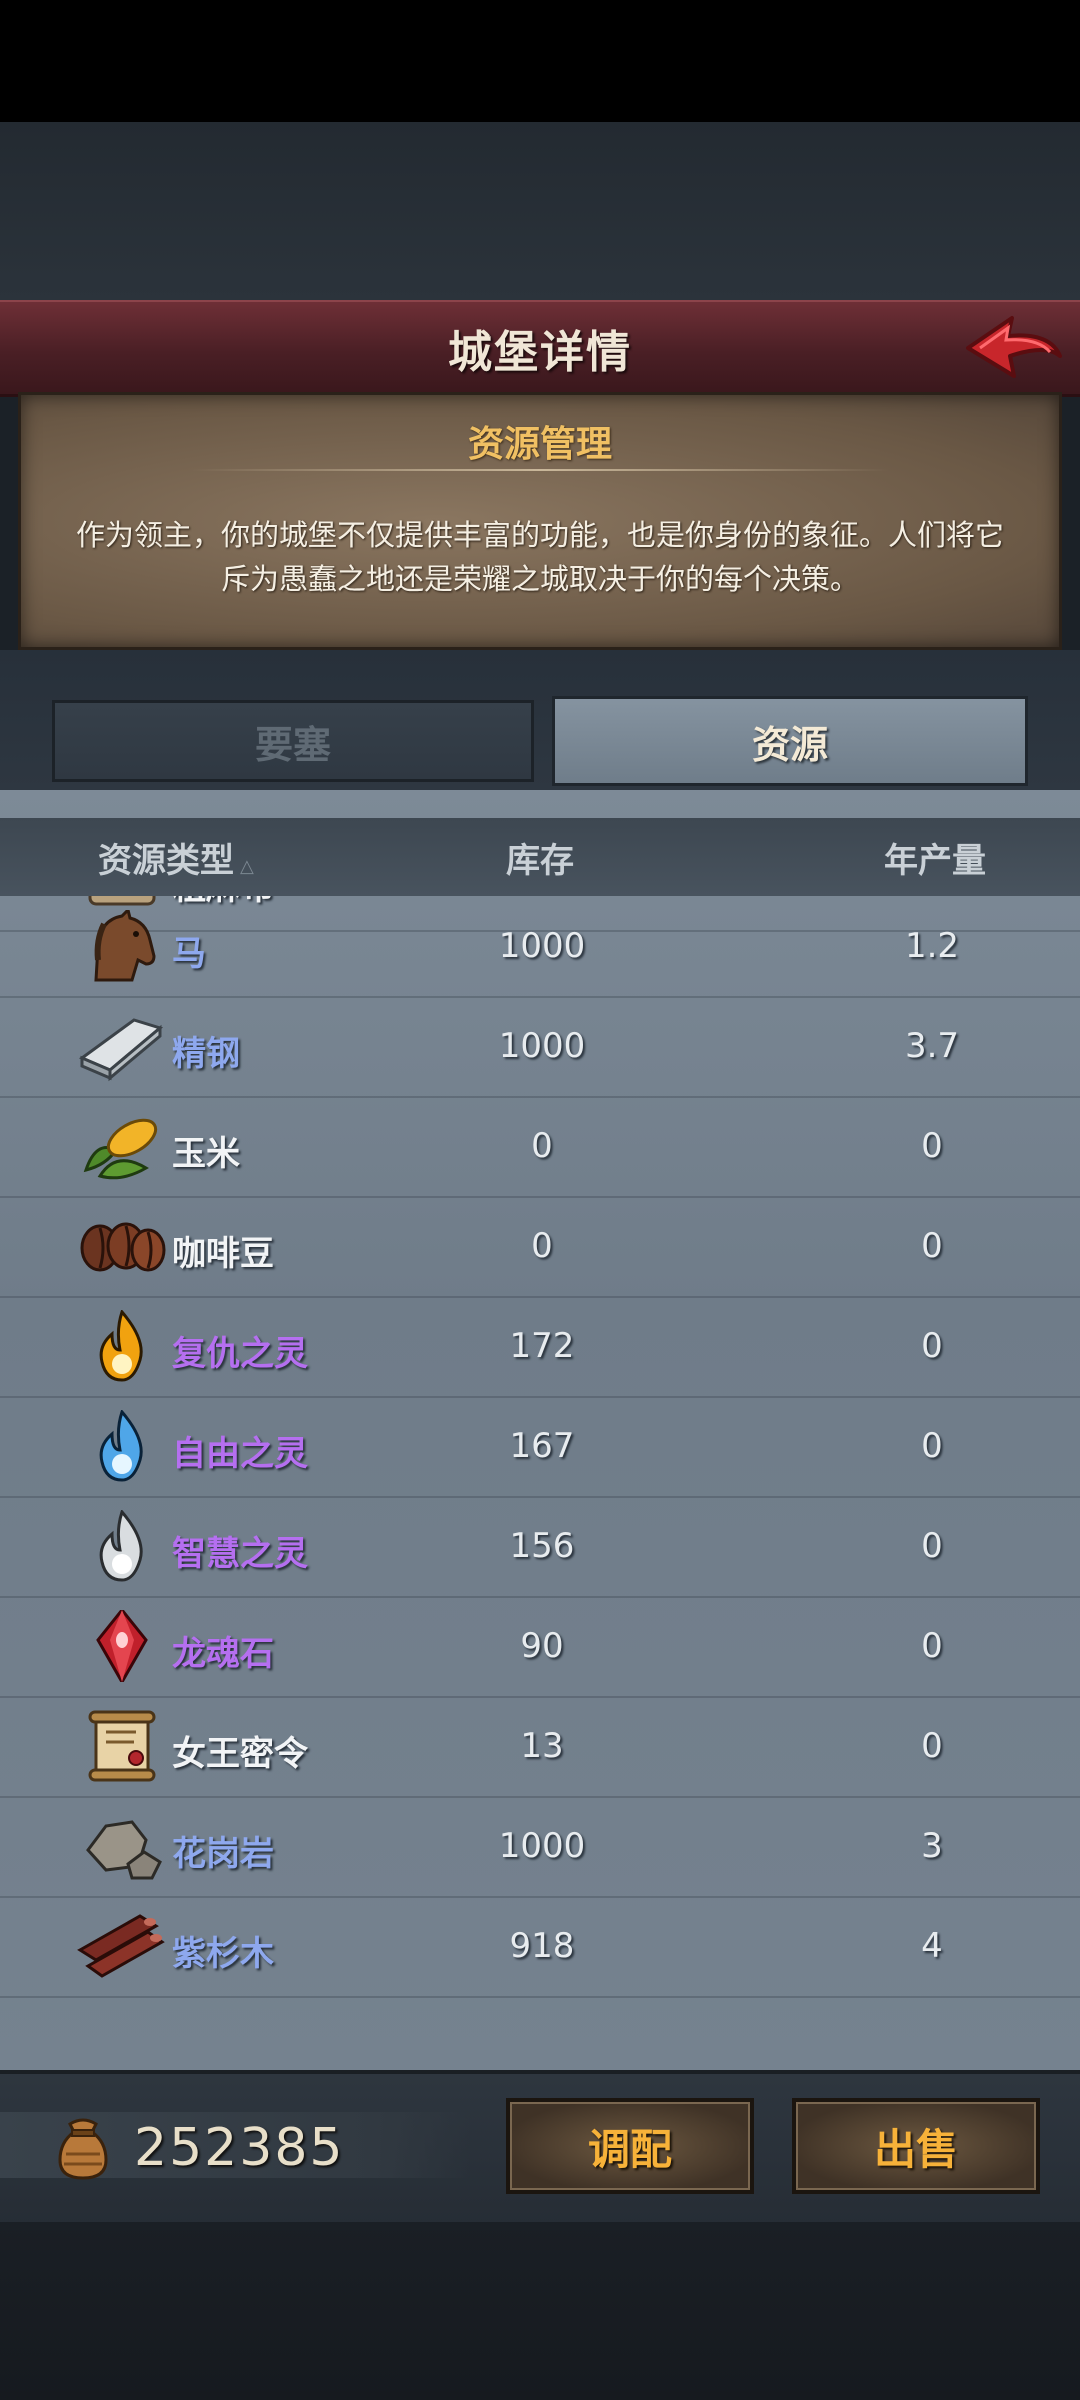 The width and height of the screenshot is (1080, 2400). Describe the element at coordinates (540, 211) in the screenshot. I see `background-top` at that location.